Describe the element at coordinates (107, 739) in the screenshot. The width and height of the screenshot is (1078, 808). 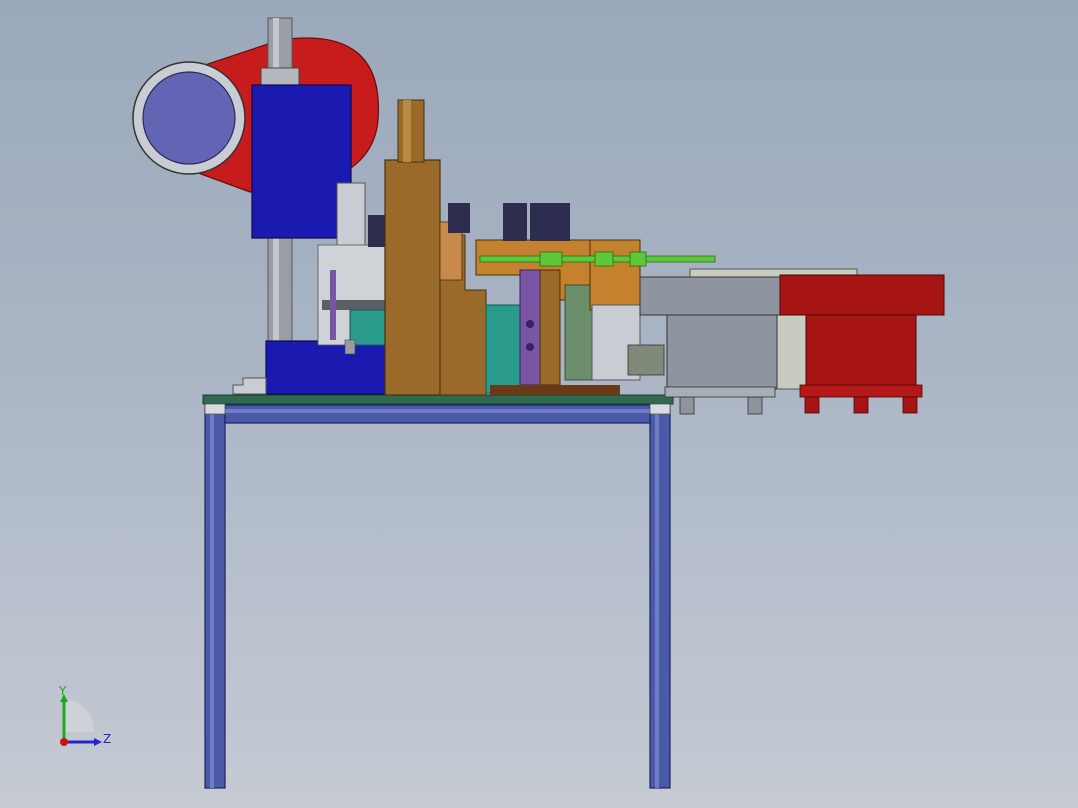
I see `z-axis-label: Z` at that location.